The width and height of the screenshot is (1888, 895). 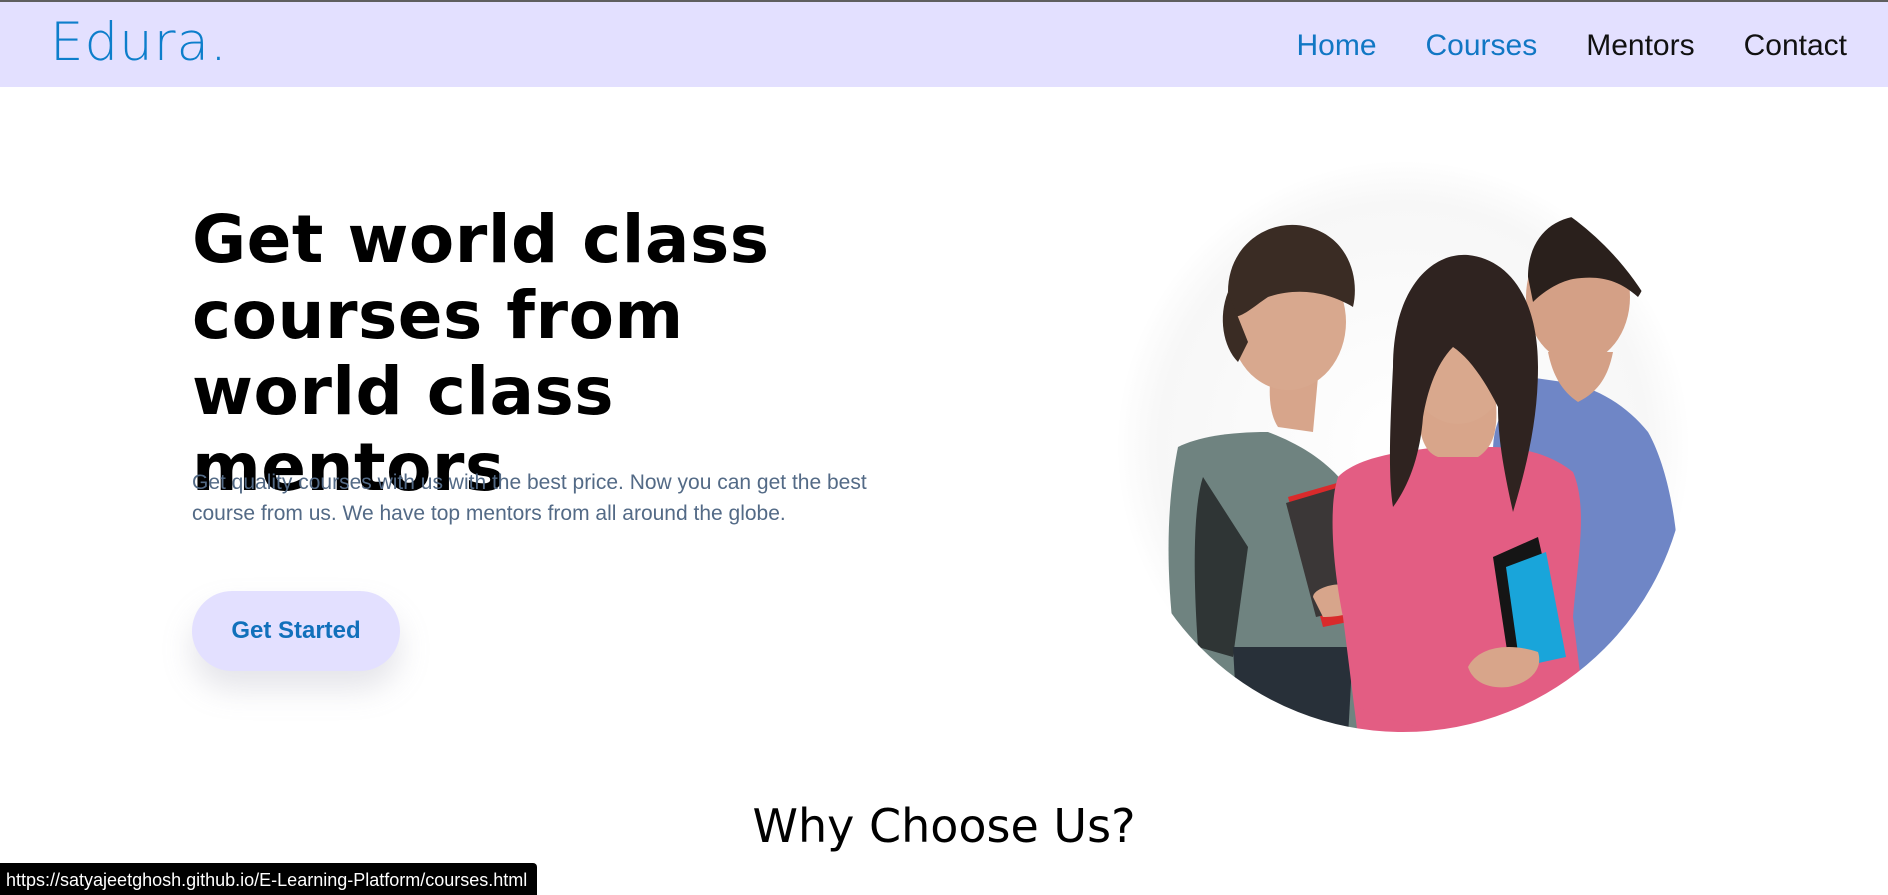 I want to click on nav-mentors-link: Mentors, so click(x=1640, y=46).